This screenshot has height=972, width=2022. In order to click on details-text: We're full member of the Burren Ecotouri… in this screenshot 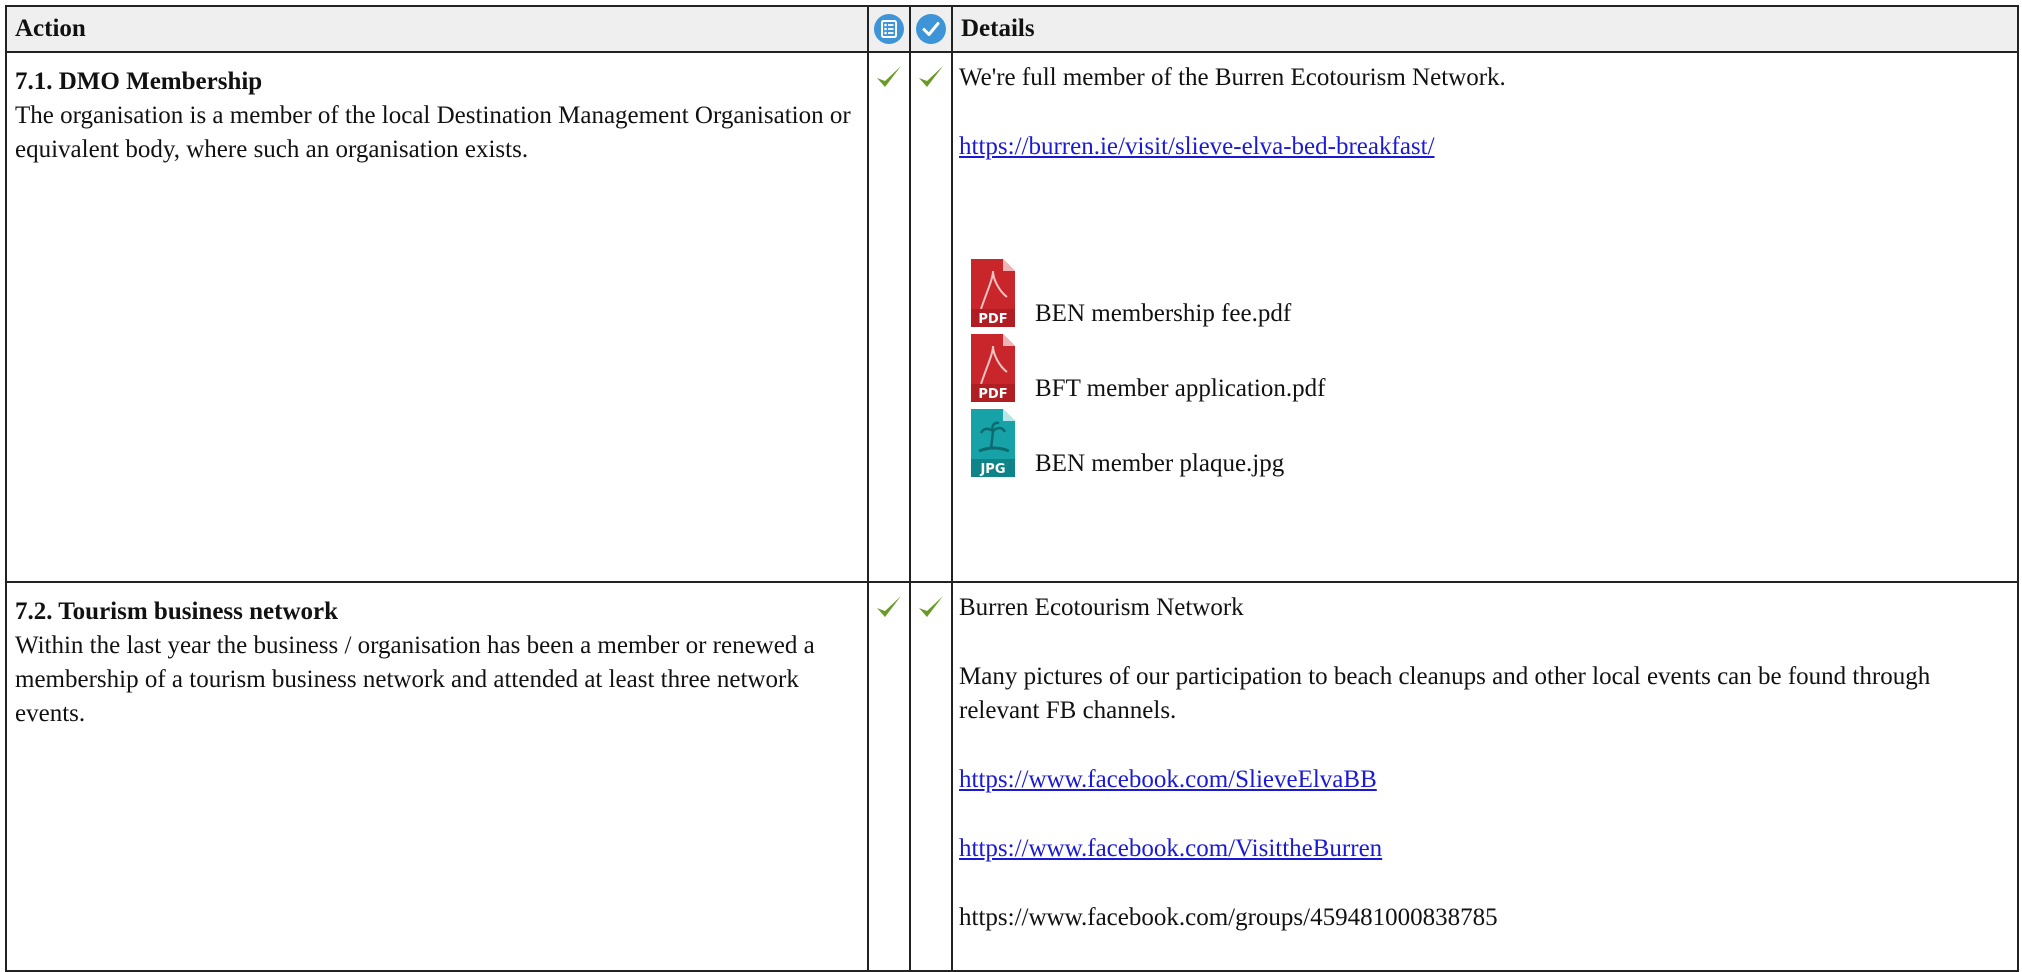, I will do `click(1232, 77)`.